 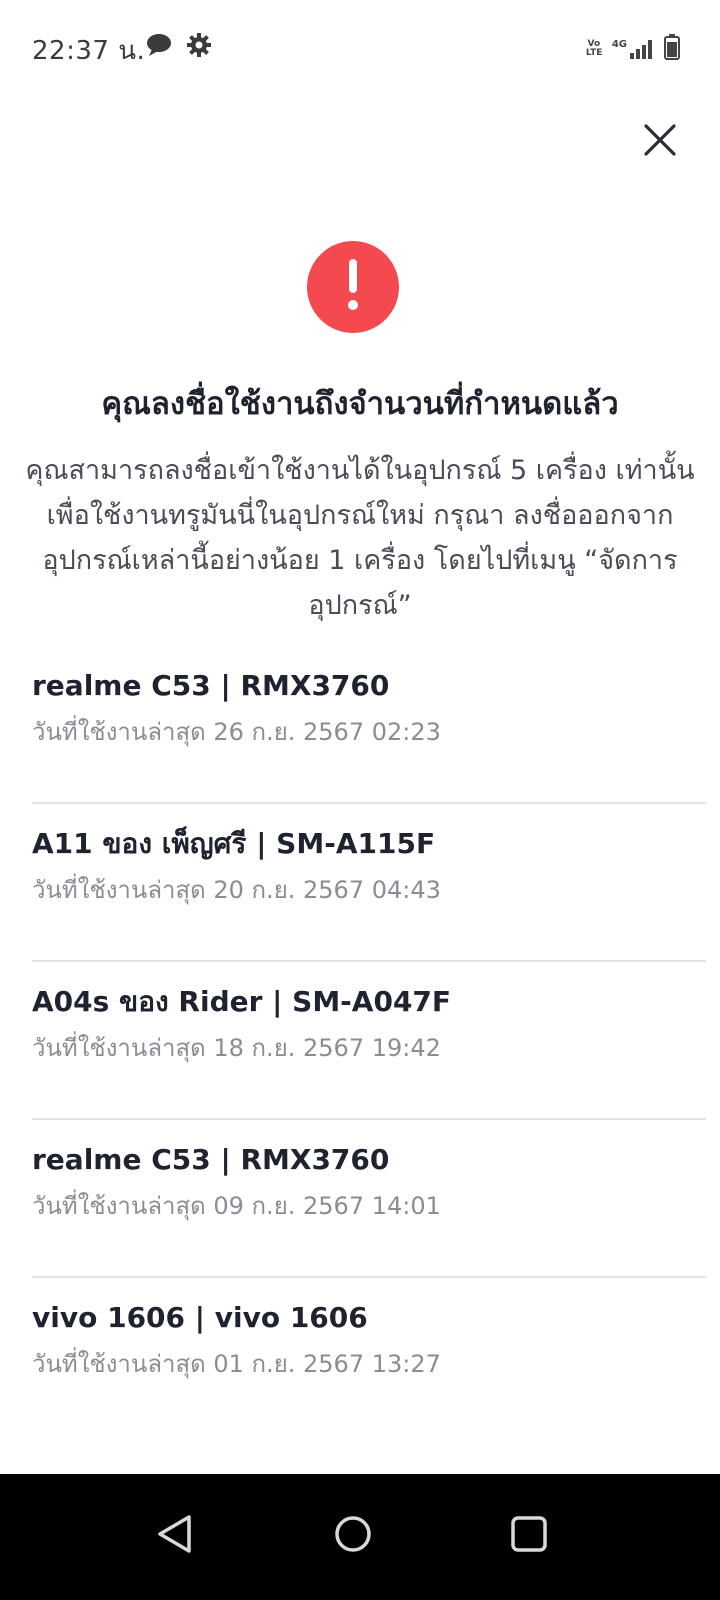 I want to click on status-bar: 22:37 น. Vo LTE 4G, so click(x=360, y=48).